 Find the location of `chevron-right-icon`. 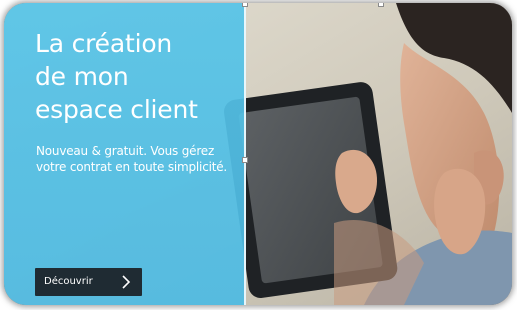

chevron-right-icon is located at coordinates (126, 282).